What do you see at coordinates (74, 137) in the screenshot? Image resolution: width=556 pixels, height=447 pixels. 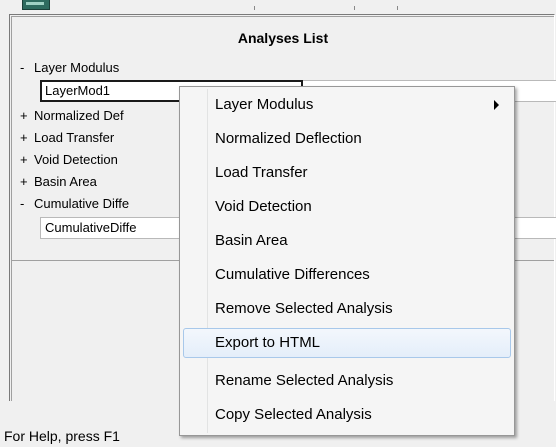 I see `tree-node-label: Load Transfer` at bounding box center [74, 137].